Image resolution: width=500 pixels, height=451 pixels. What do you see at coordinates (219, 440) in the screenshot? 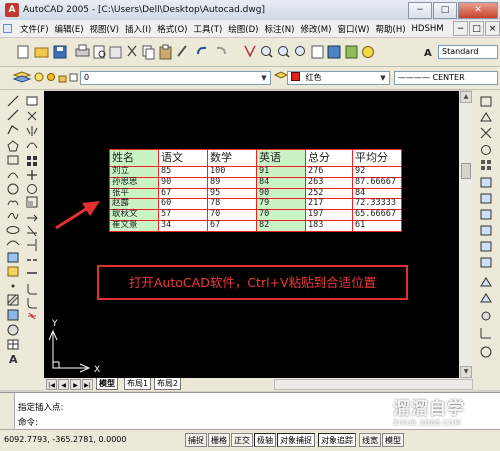
I see `grid-toggle: 栅格` at bounding box center [219, 440].